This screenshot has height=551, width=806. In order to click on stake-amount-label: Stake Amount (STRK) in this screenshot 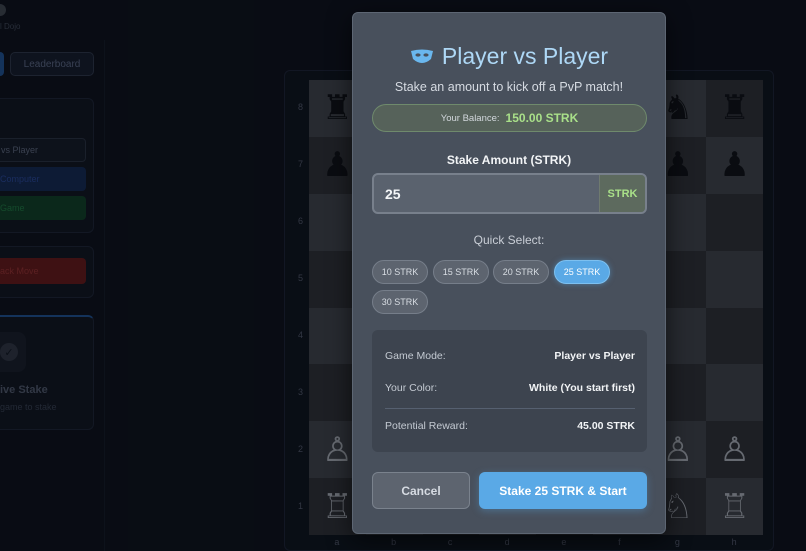, I will do `click(509, 160)`.